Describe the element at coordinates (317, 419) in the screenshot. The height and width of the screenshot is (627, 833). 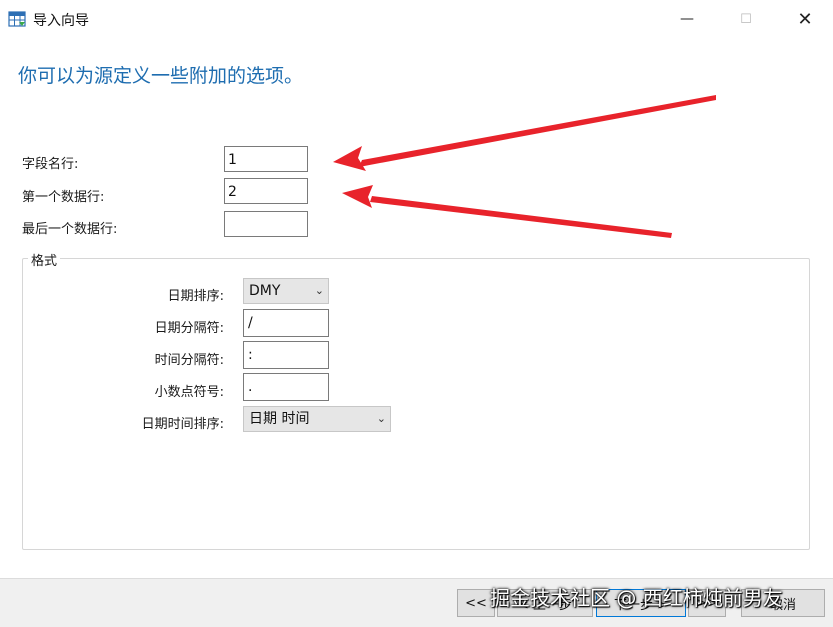
I see `datetime-order-select: 日期 时间 ⌄` at that location.